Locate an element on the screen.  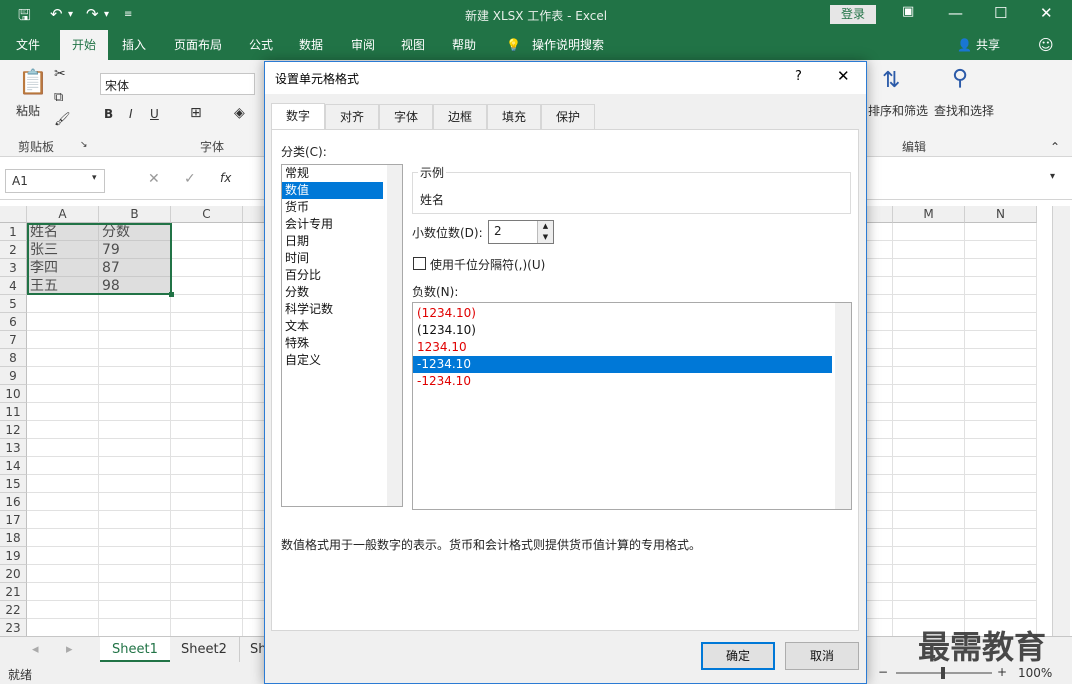
row-header: 16 is located at coordinates (13, 502).